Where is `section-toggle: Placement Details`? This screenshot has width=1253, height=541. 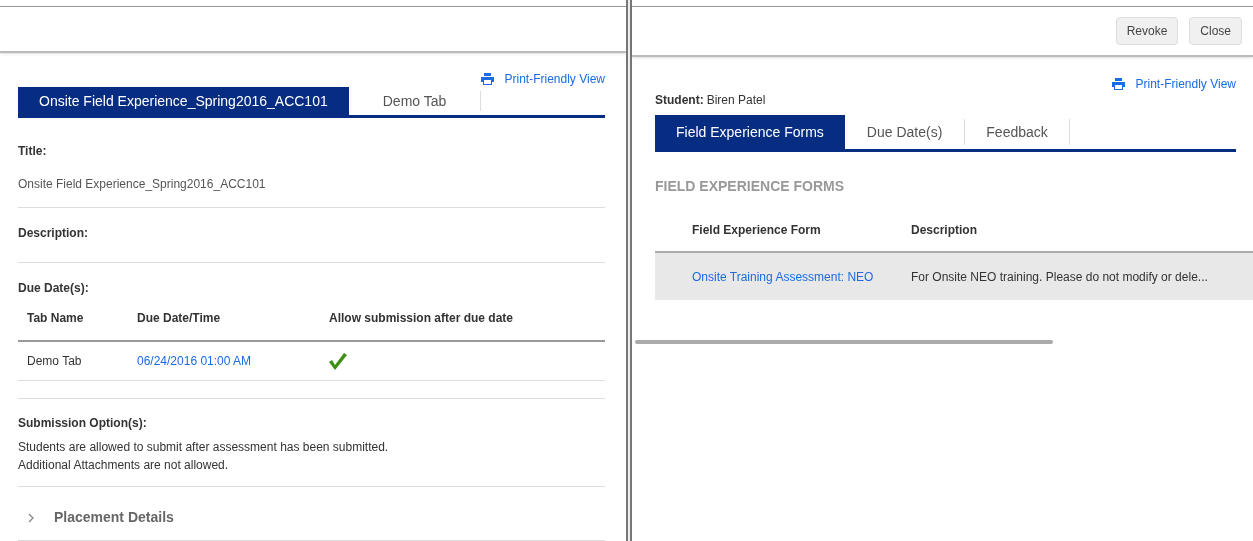
section-toggle: Placement Details is located at coordinates (114, 517).